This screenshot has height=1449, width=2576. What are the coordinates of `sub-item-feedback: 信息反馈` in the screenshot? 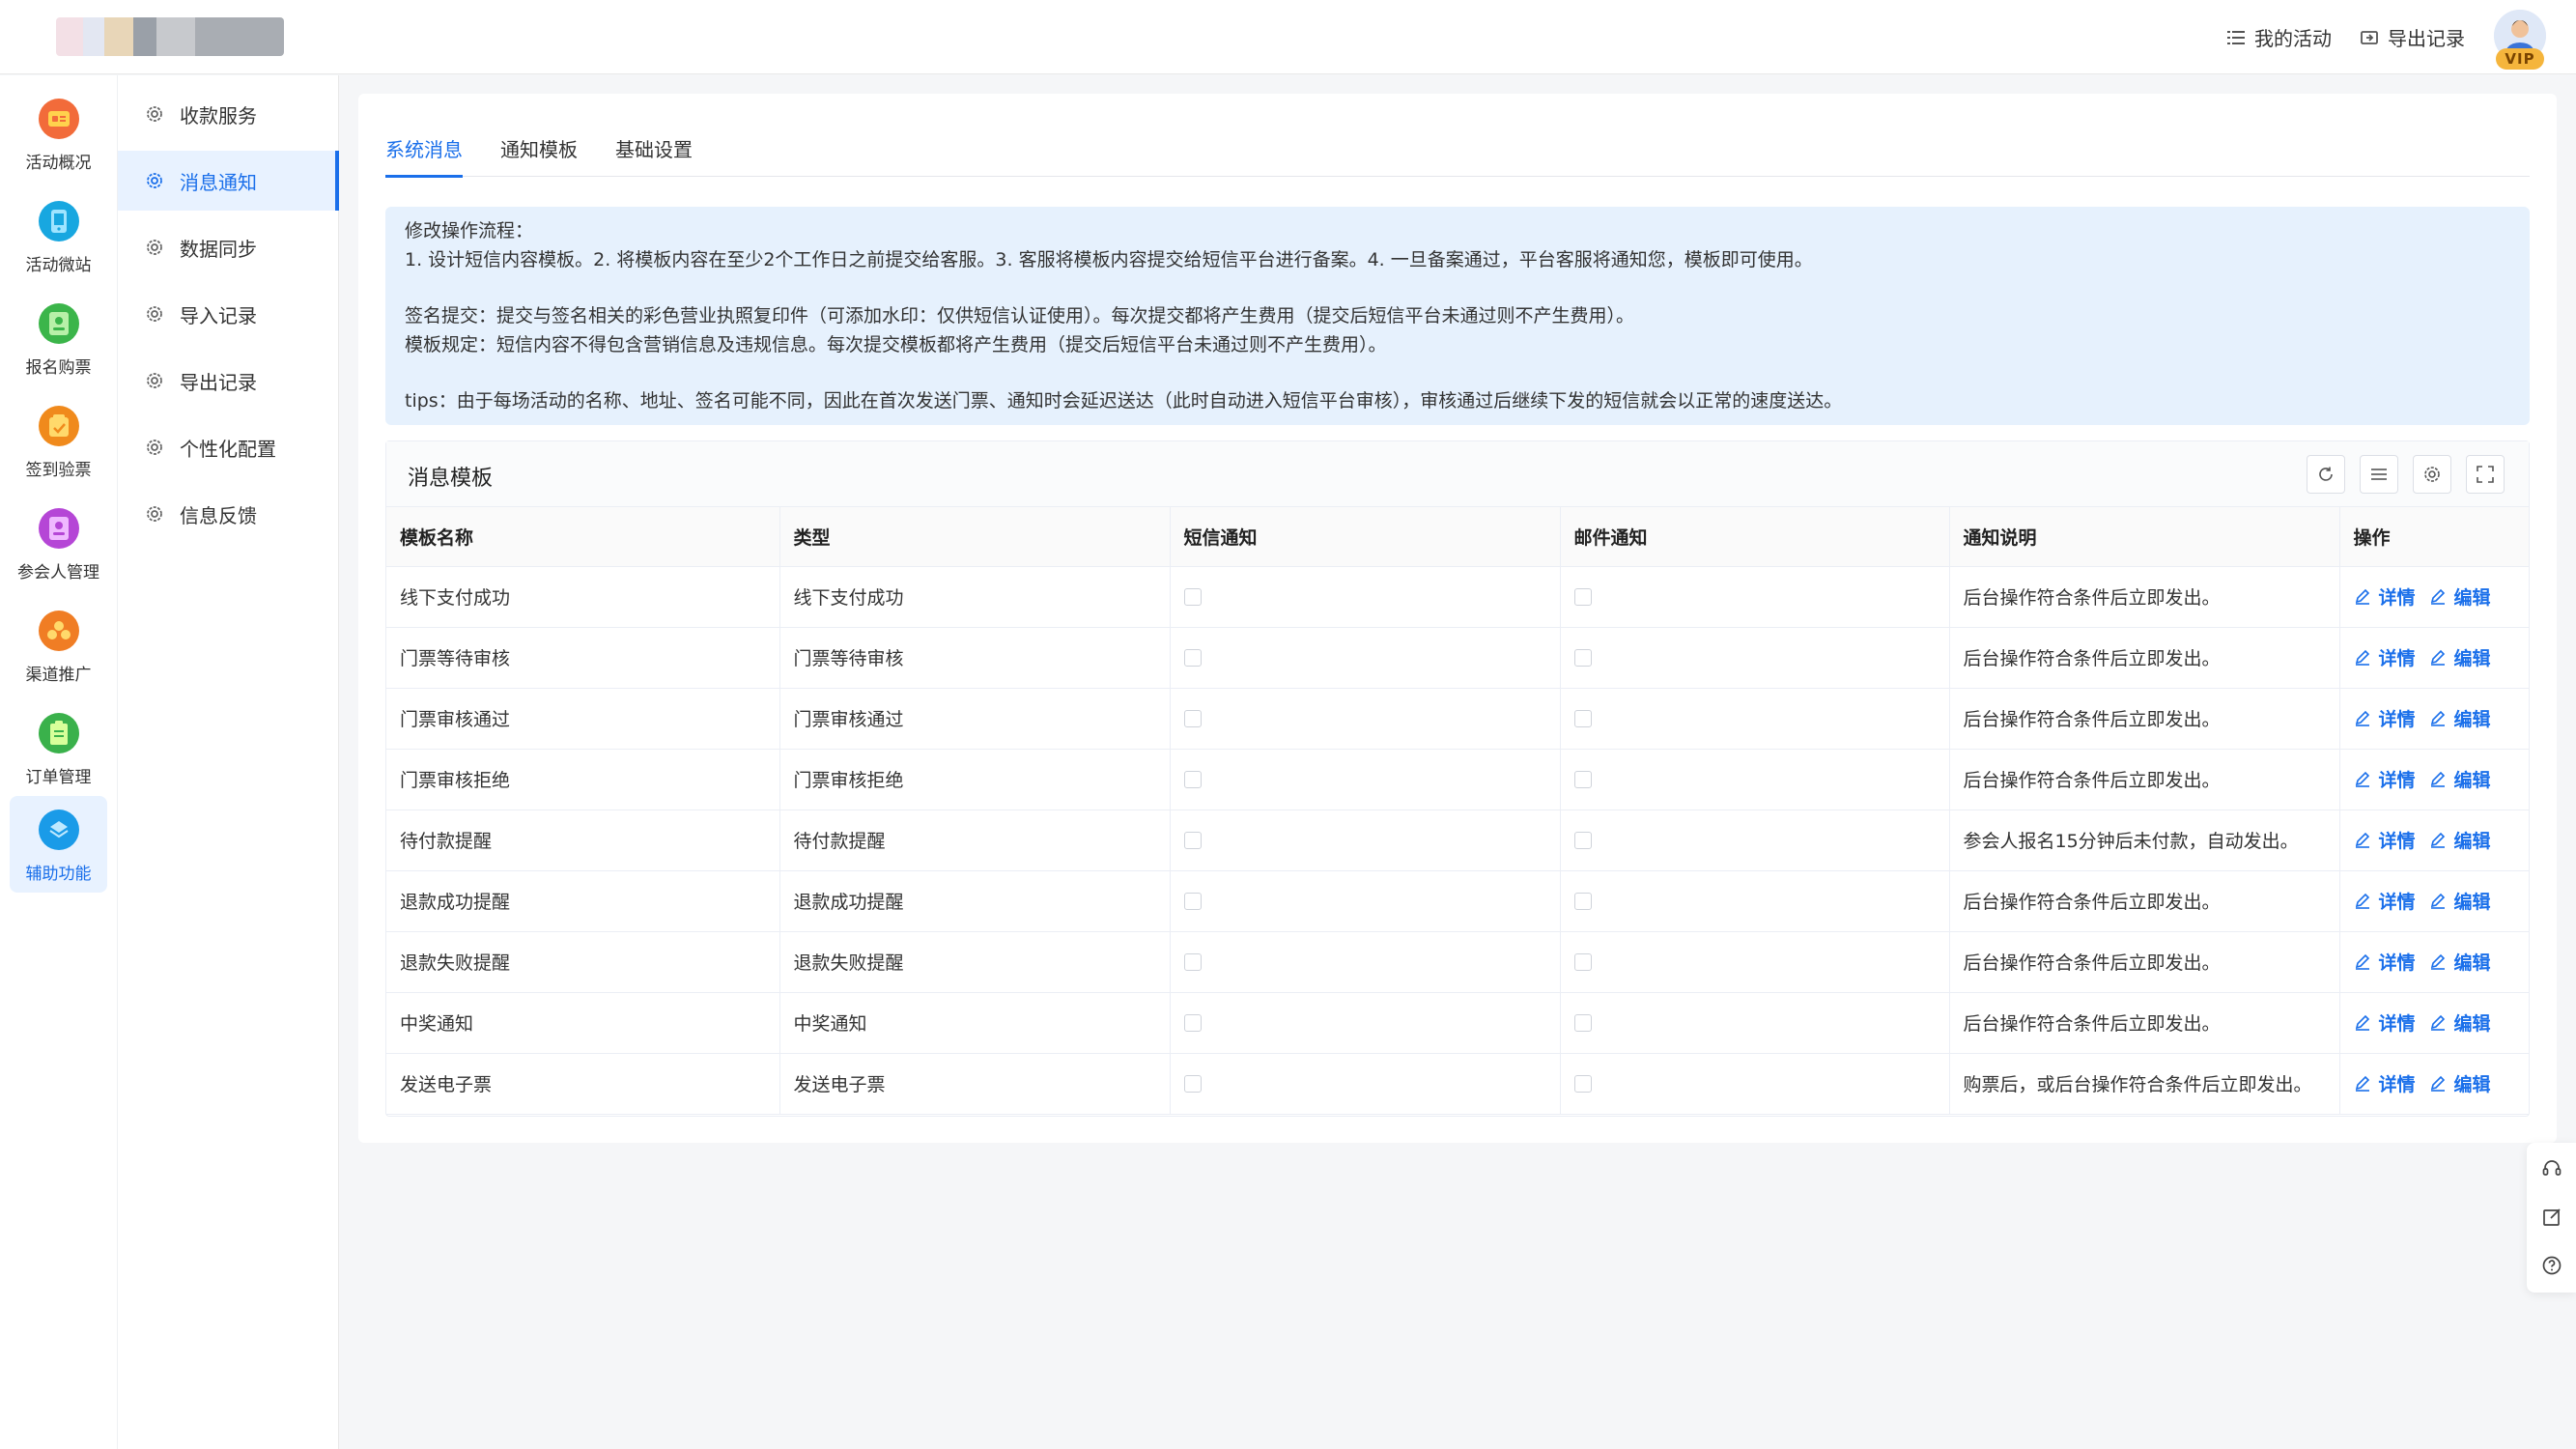 It's located at (228, 514).